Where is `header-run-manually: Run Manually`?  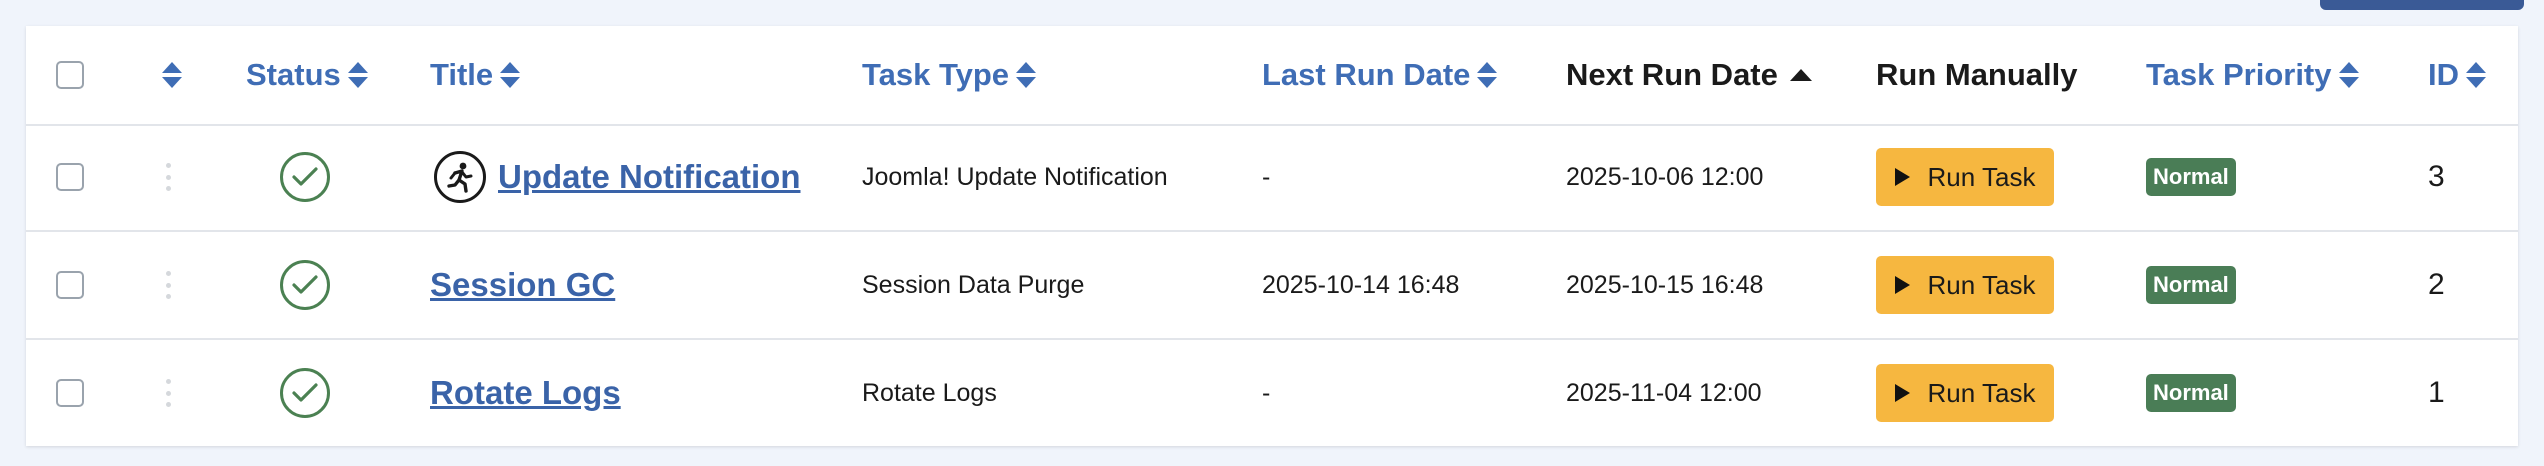
header-run-manually: Run Manually is located at coordinates (1977, 75).